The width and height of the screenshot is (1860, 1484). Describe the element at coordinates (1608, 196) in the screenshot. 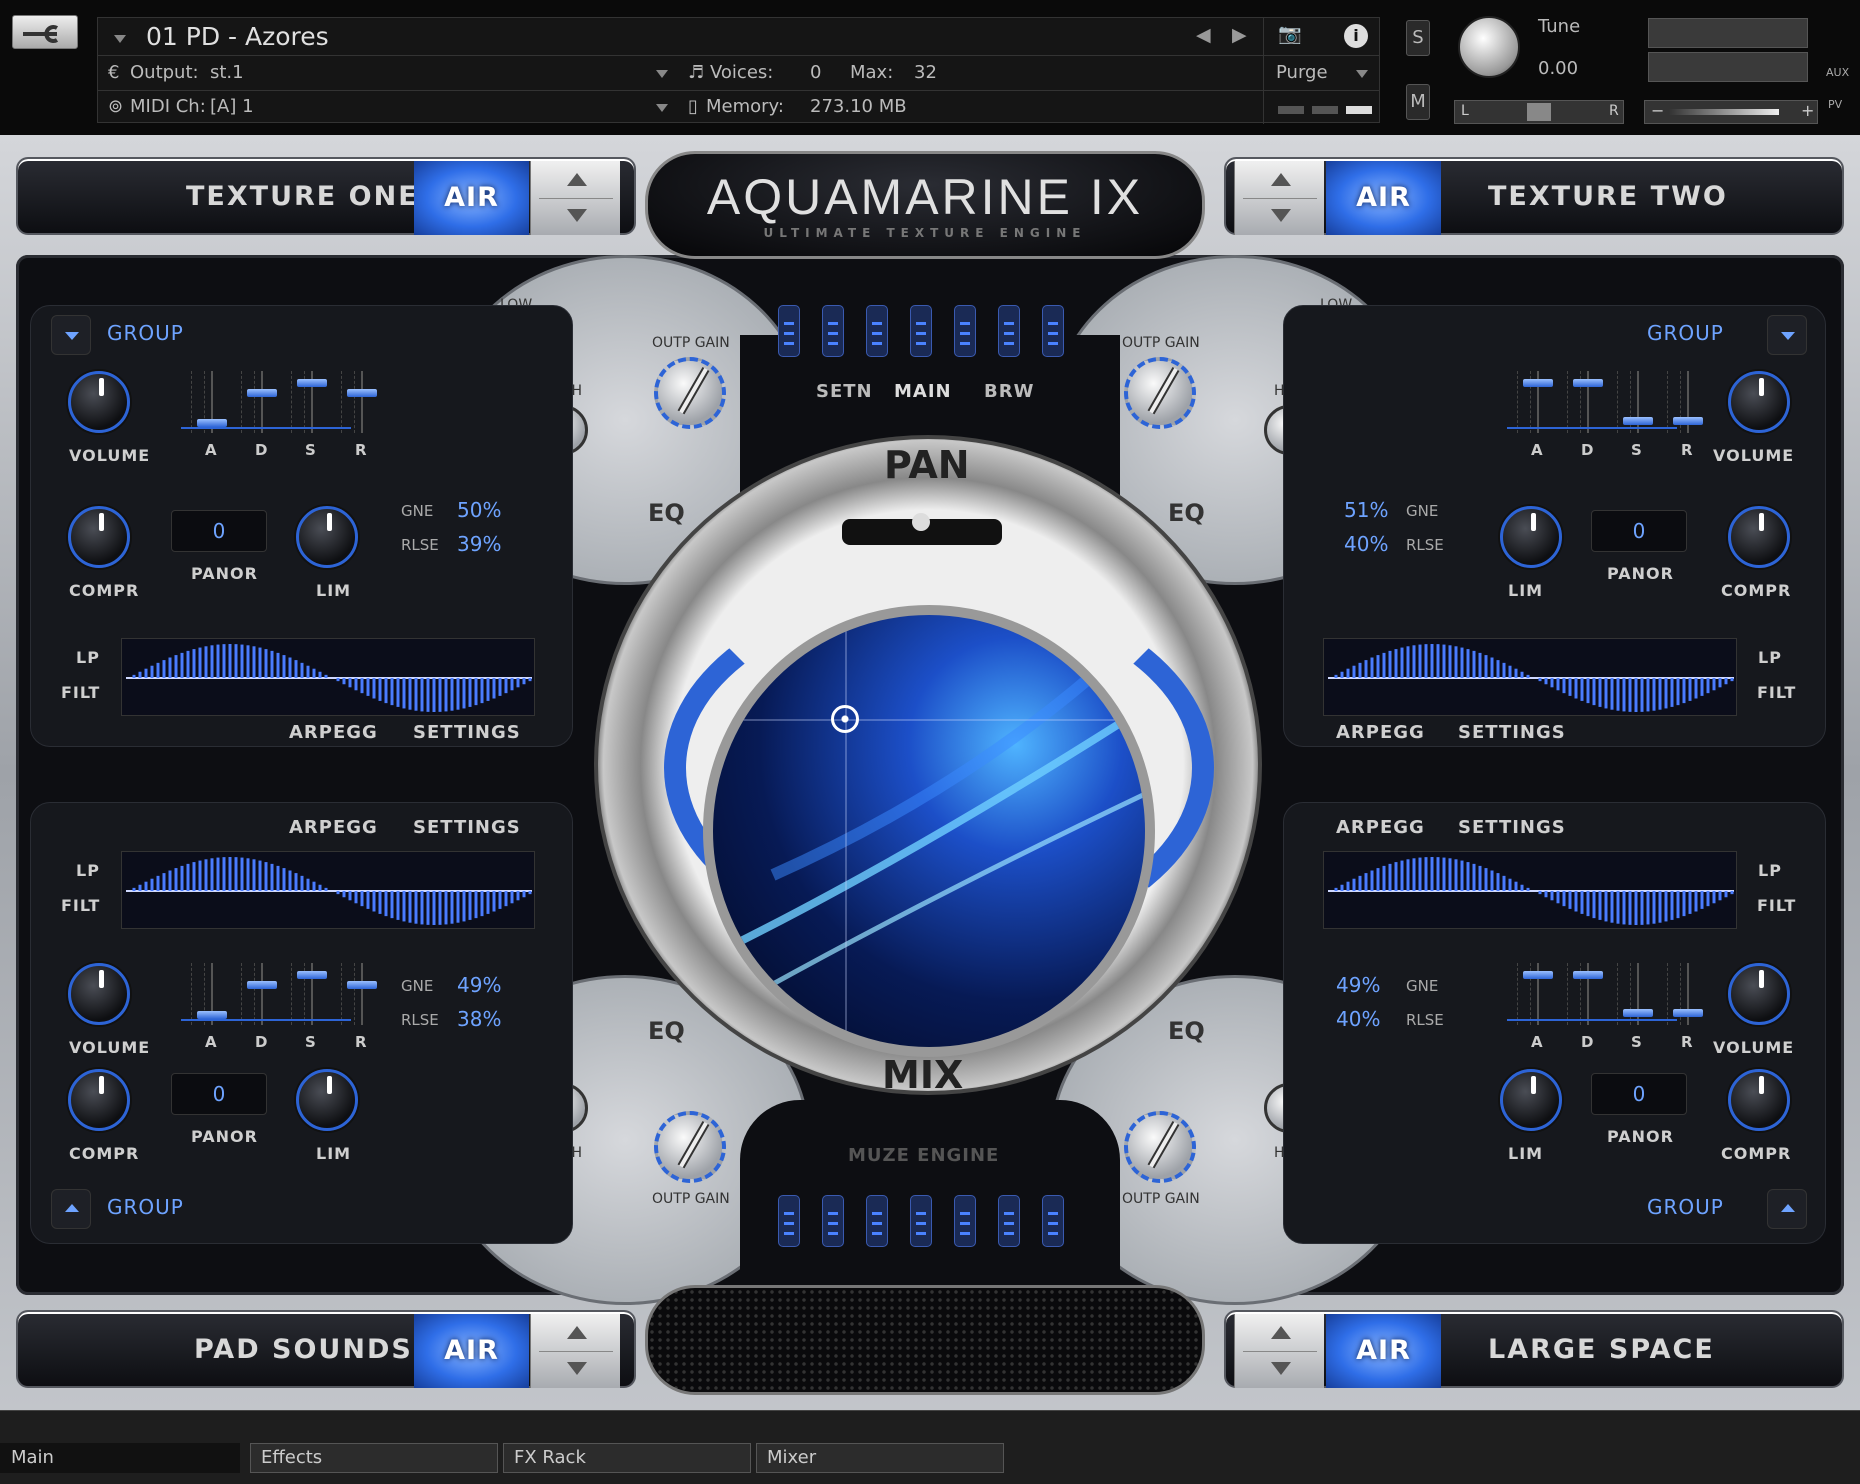

I see `texture-name-top-right: TEXTURE TWO` at that location.